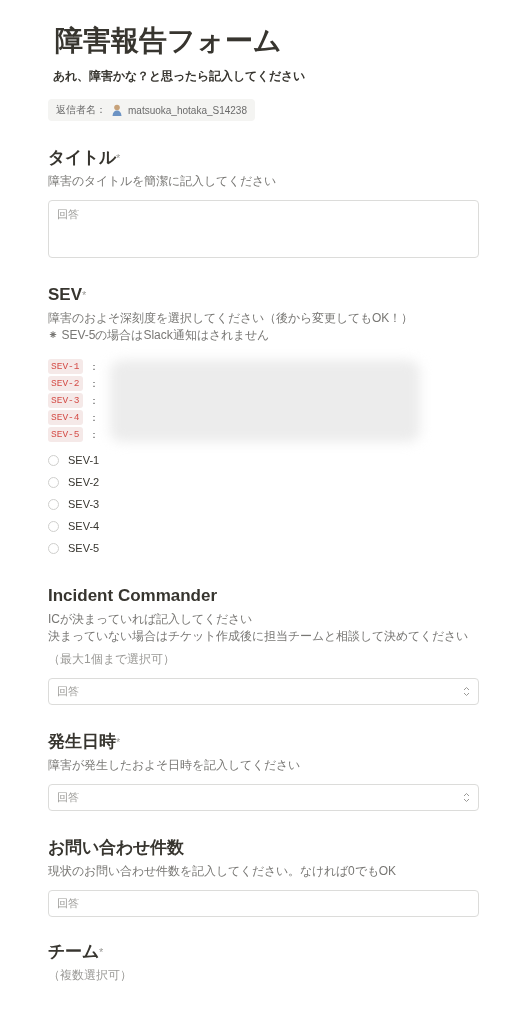 This screenshot has width=527, height=1024. I want to click on sev-tag: SEV-5, so click(65, 434).